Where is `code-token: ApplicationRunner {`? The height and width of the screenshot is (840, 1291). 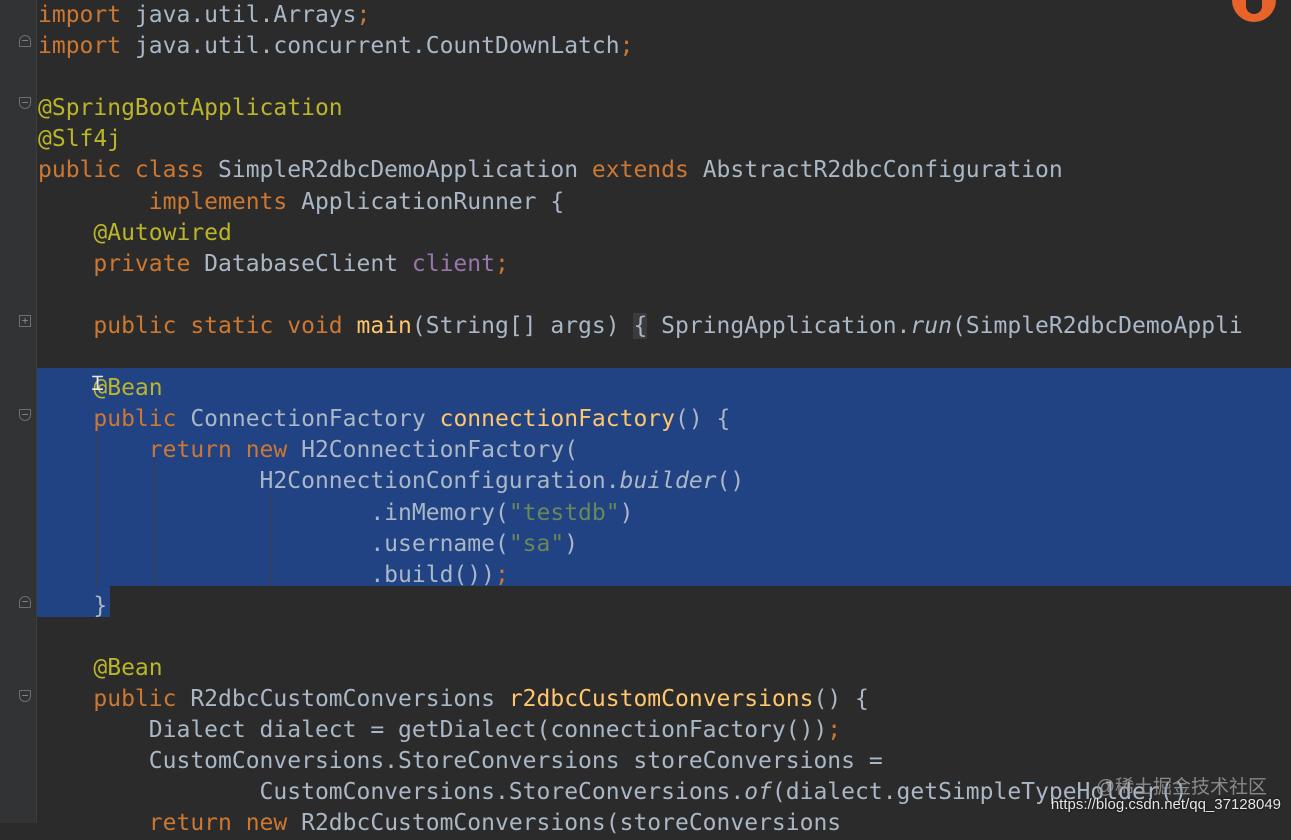 code-token: ApplicationRunner { is located at coordinates (426, 201).